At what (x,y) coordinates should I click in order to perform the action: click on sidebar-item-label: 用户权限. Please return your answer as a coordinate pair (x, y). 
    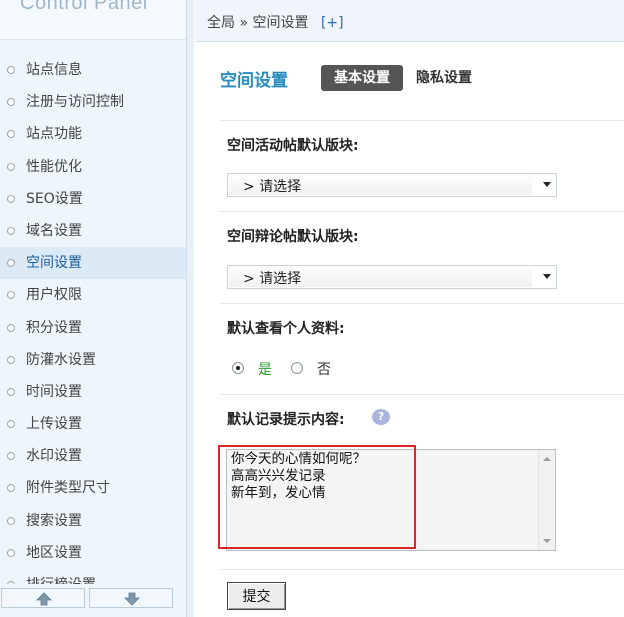
    Looking at the image, I should click on (54, 295).